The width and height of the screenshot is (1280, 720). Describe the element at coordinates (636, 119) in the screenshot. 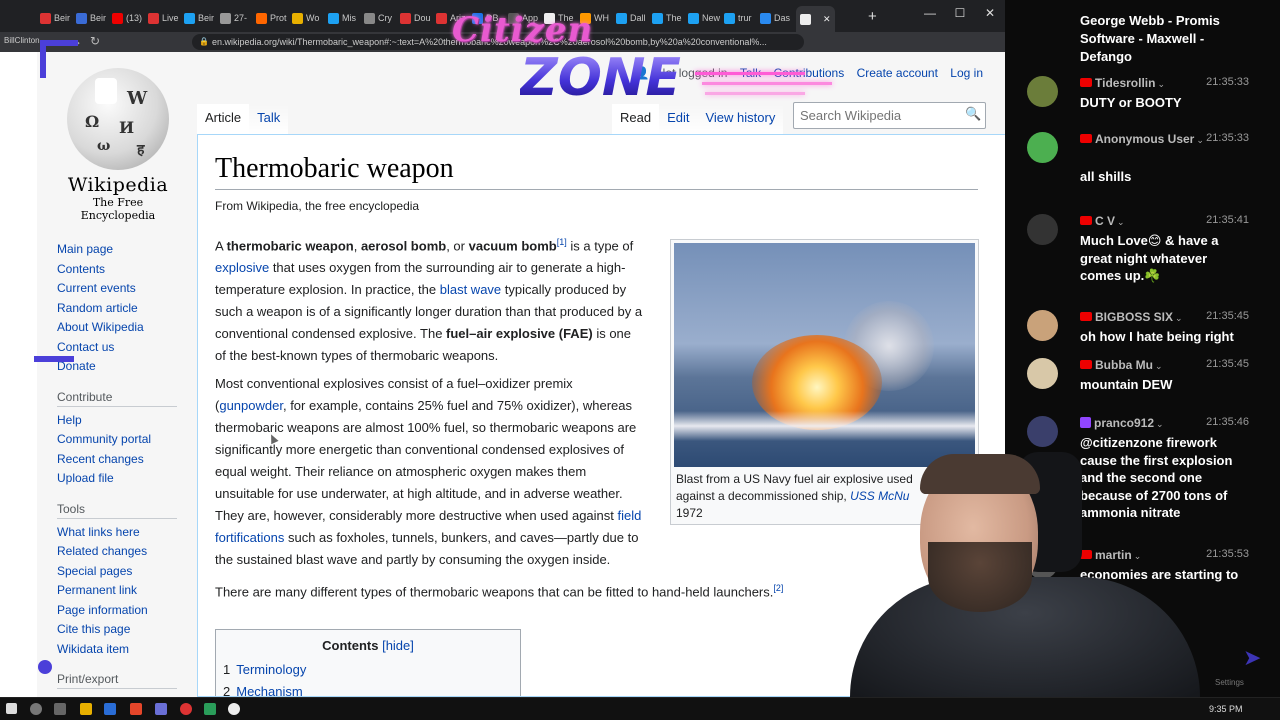

I see `tab-read: Read` at that location.